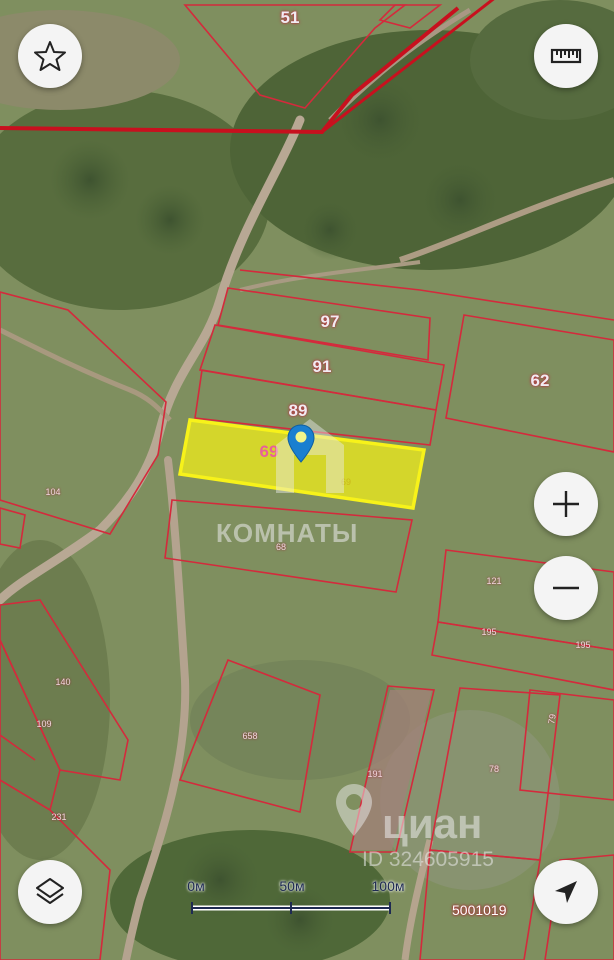 Image resolution: width=614 pixels, height=960 pixels. Describe the element at coordinates (58, 817) in the screenshot. I see `parcel-label-231: 231` at that location.